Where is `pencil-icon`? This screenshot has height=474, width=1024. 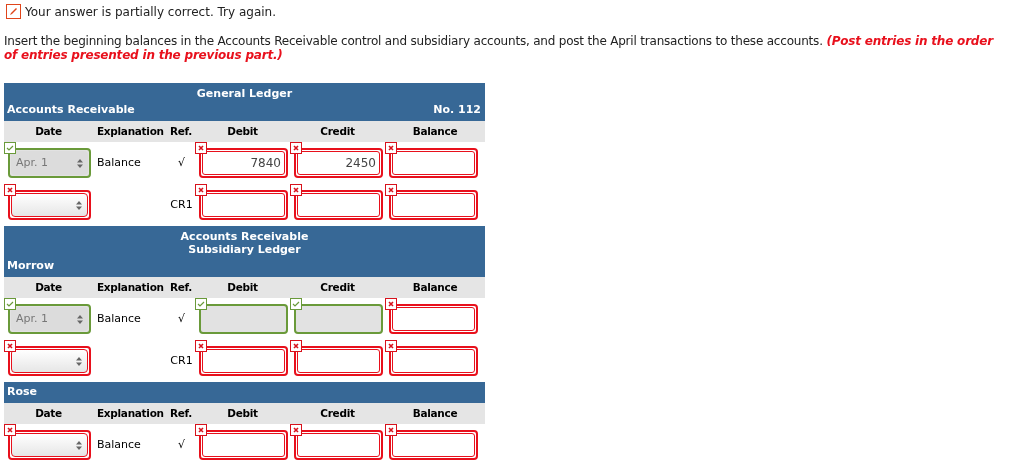 pencil-icon is located at coordinates (13, 11).